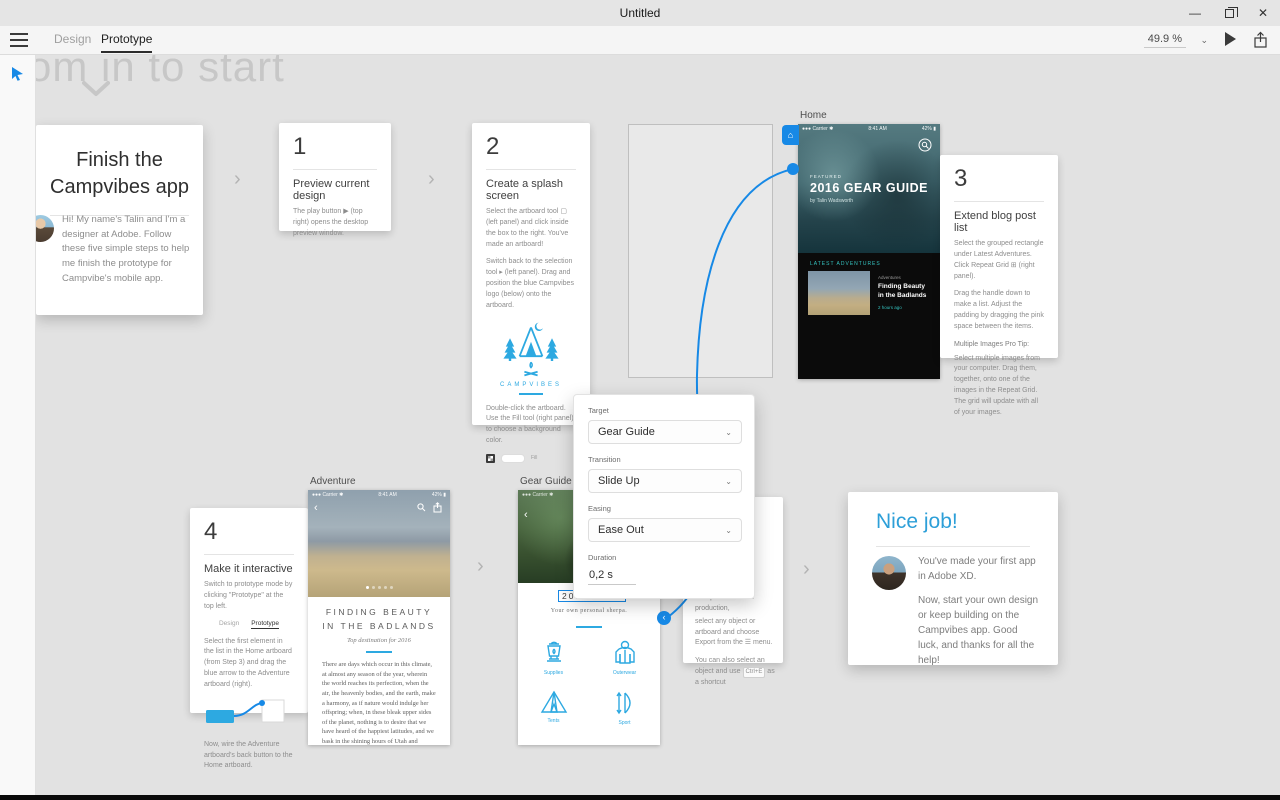 This screenshot has width=1280, height=800. I want to click on category-label: Supplies, so click(553, 673).